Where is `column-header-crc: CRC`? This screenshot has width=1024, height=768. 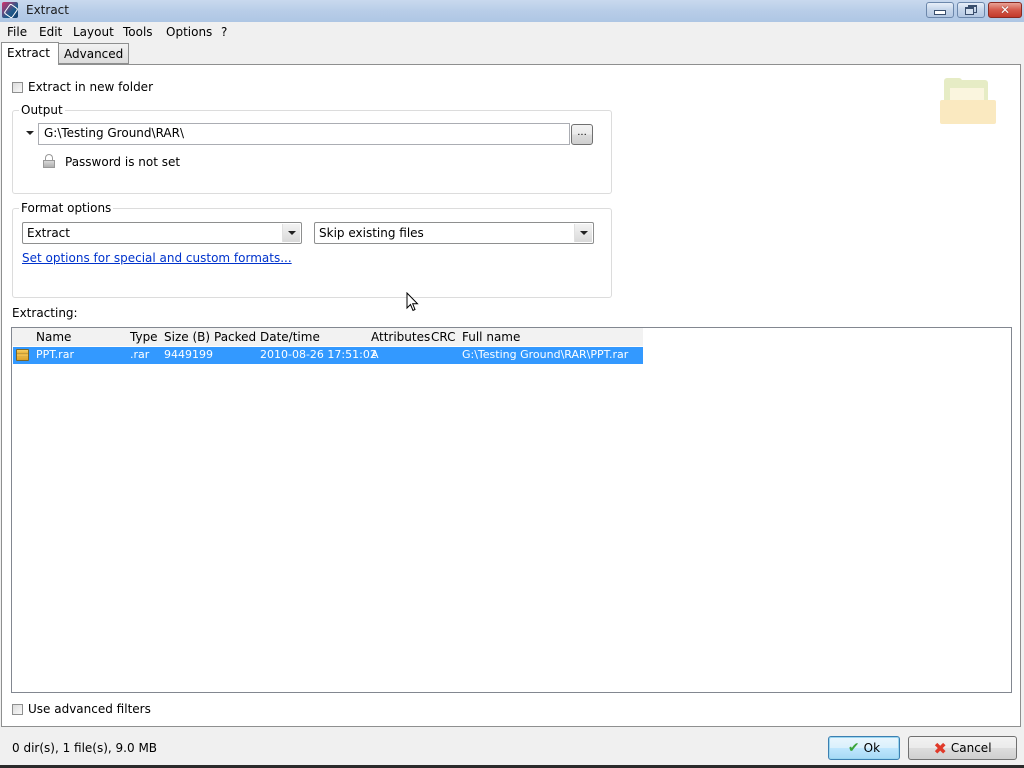
column-header-crc: CRC is located at coordinates (443, 337).